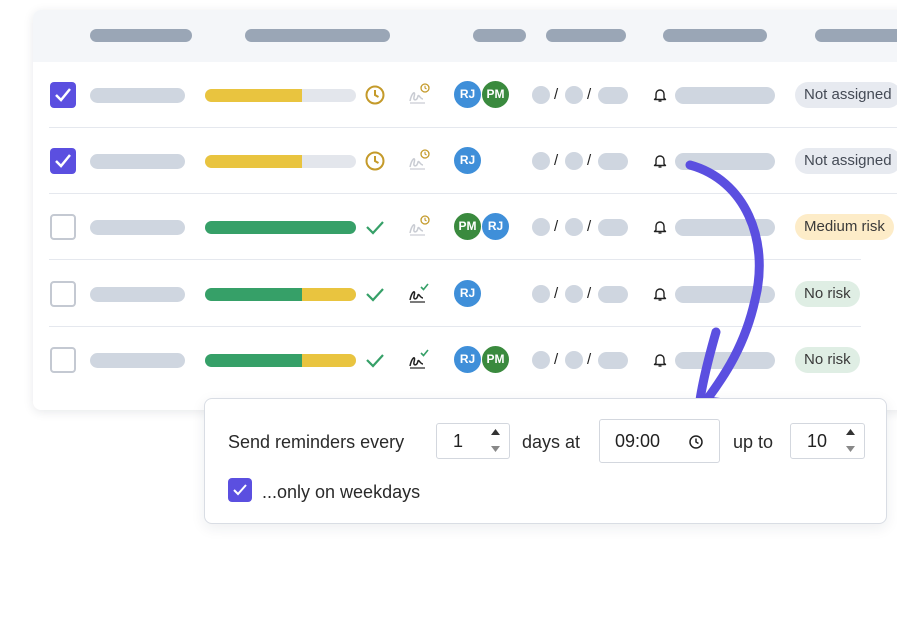 Image resolution: width=897 pixels, height=621 pixels. What do you see at coordinates (638, 441) in the screenshot?
I see `time-value: 09:00` at bounding box center [638, 441].